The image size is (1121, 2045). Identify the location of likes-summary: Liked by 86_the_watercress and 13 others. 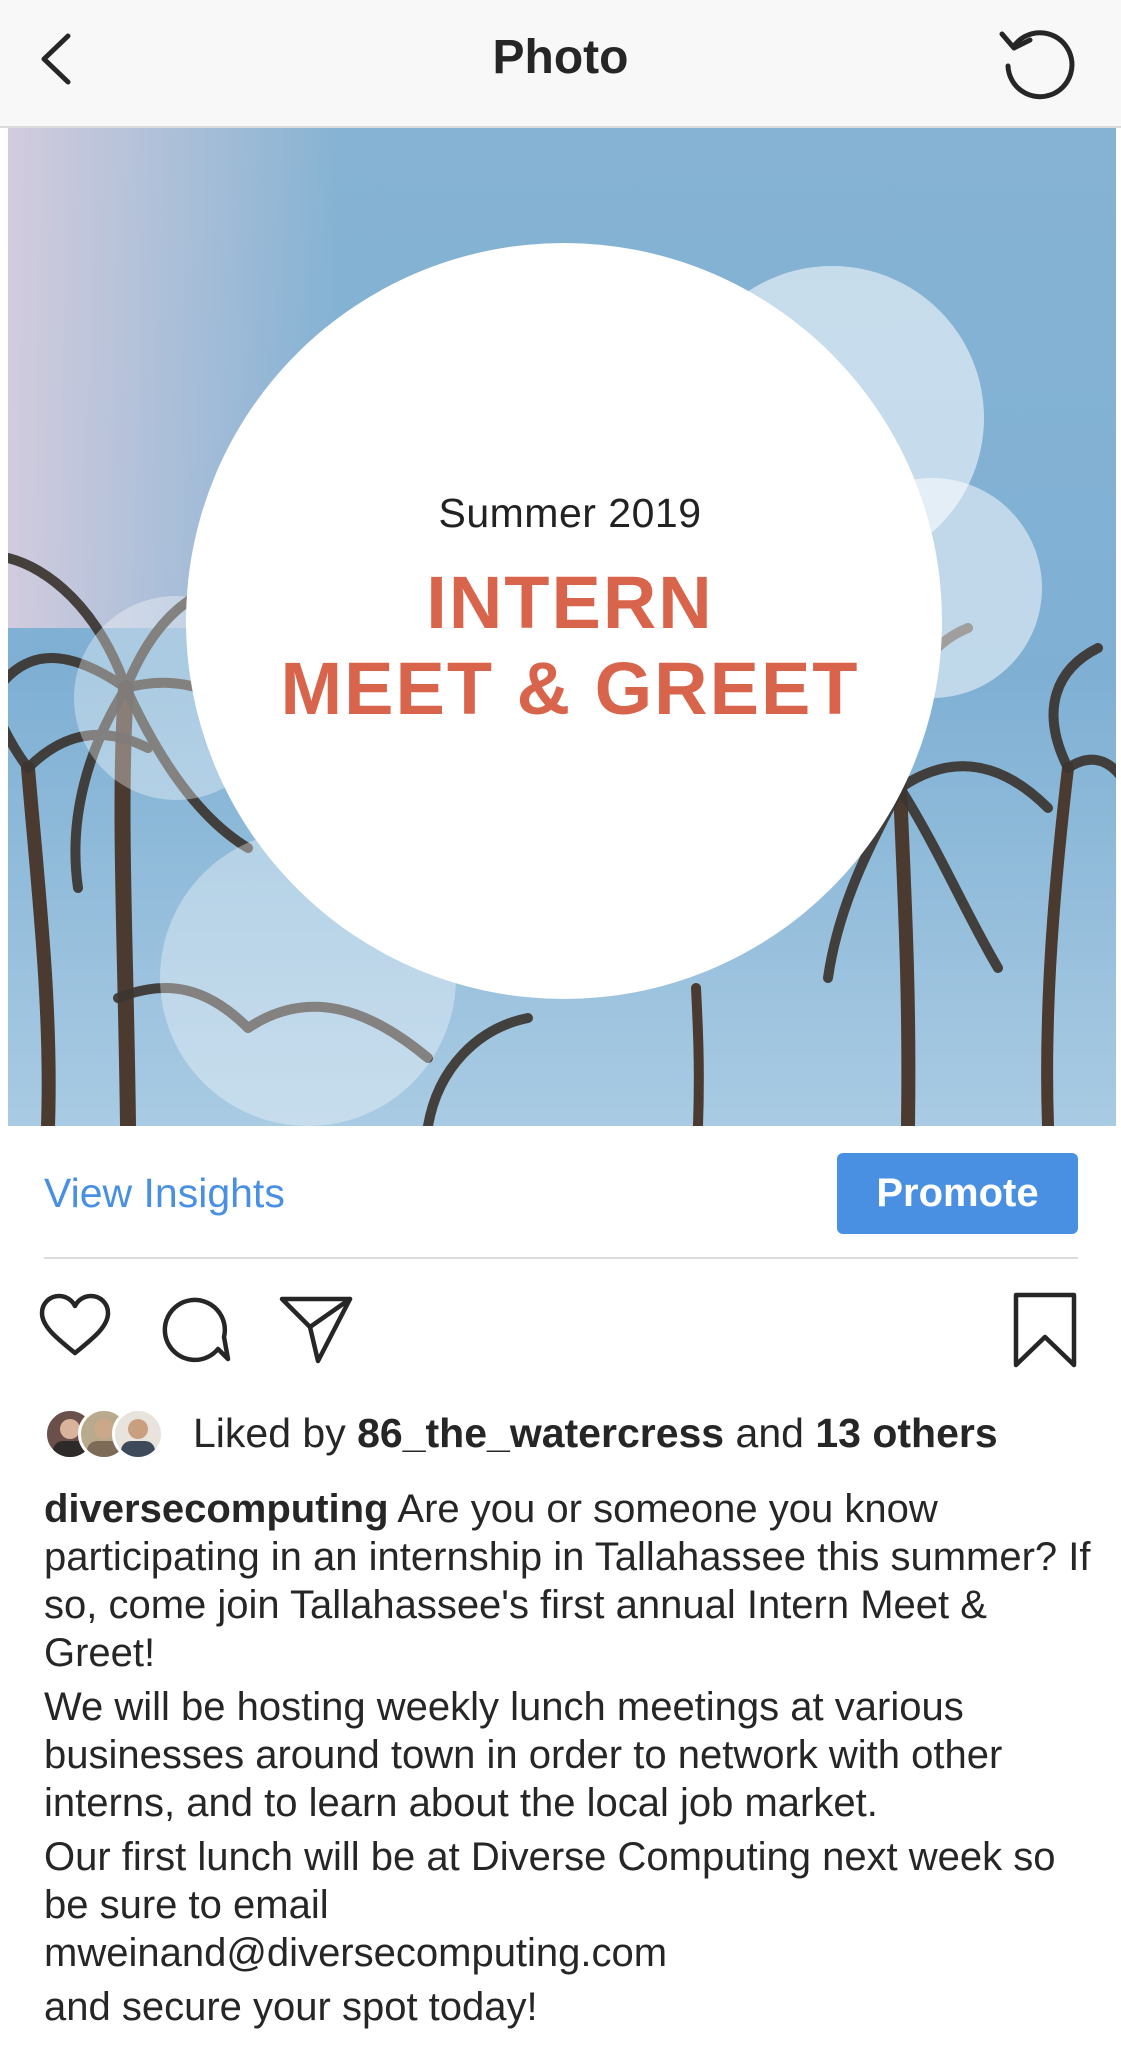
(595, 1433).